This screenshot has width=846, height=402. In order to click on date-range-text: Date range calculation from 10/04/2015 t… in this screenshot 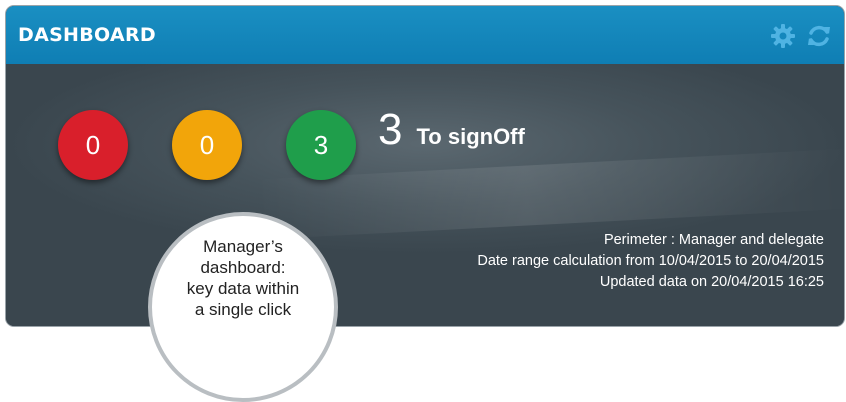, I will do `click(650, 261)`.